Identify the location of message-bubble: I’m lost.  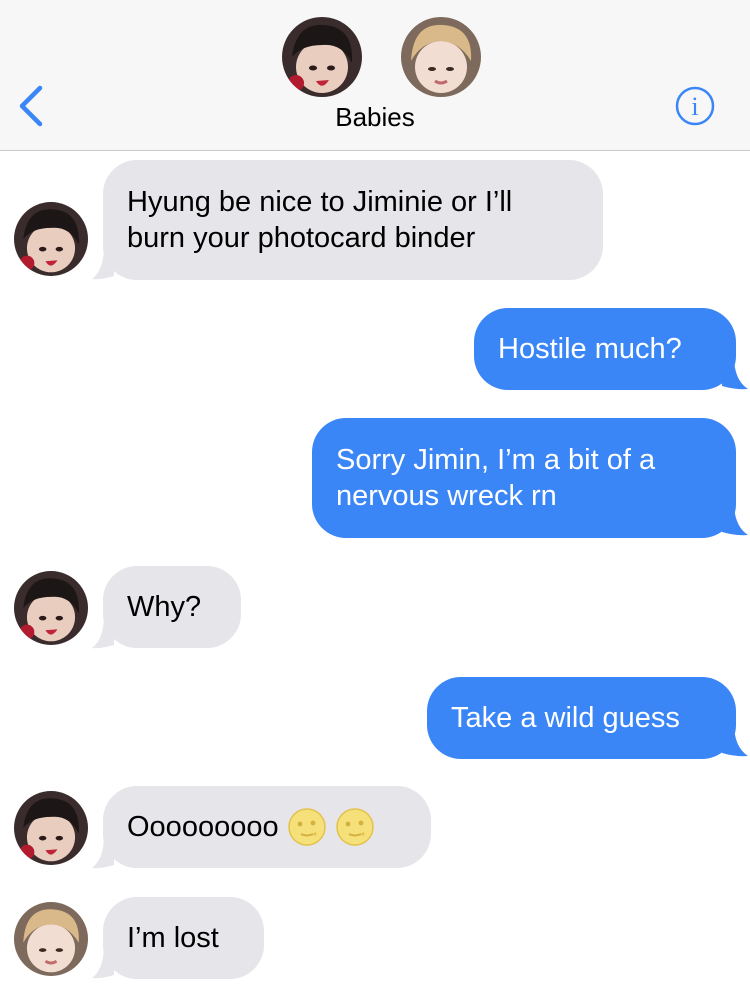
(183, 938).